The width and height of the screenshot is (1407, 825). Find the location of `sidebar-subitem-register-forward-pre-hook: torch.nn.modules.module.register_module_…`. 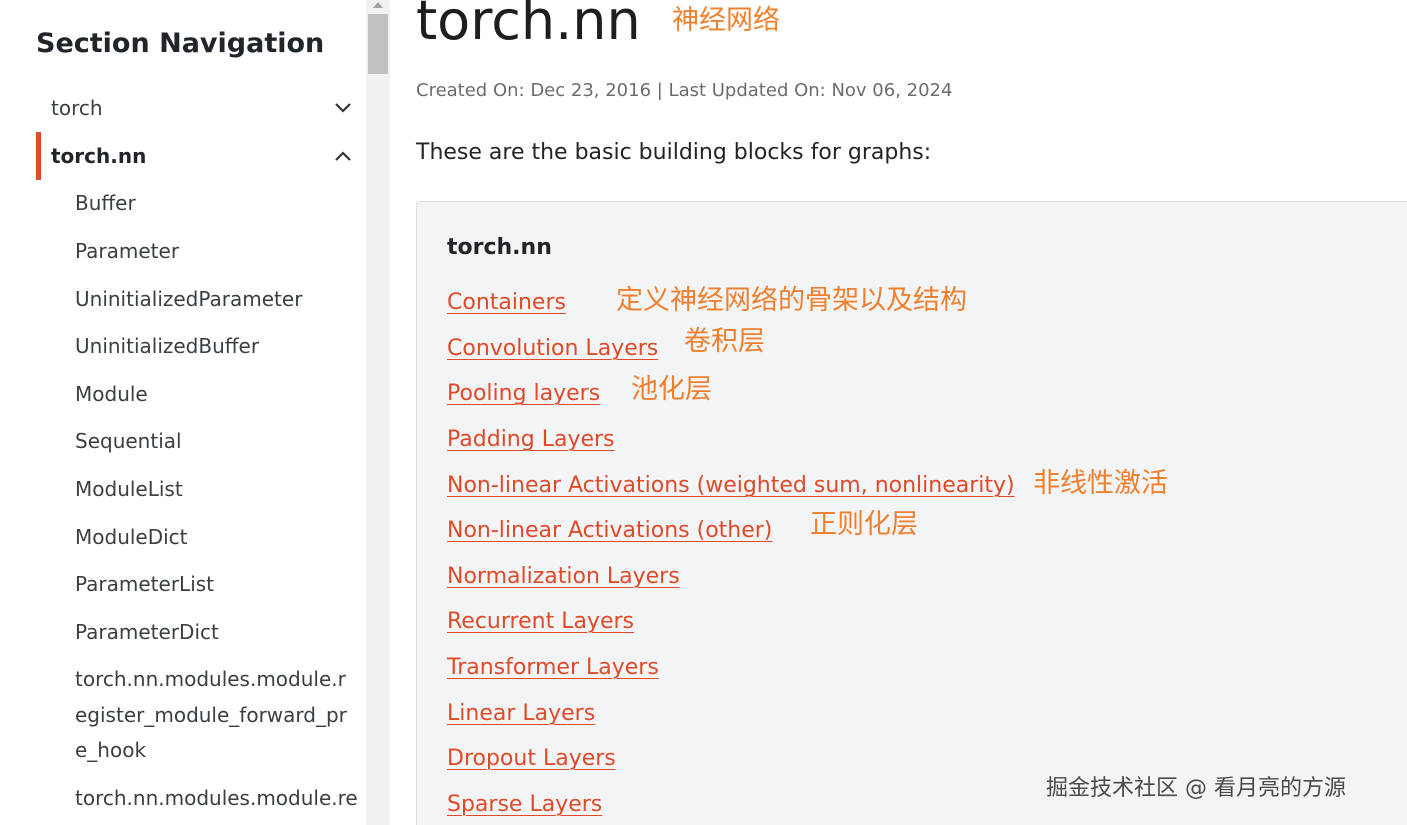

sidebar-subitem-register-forward-pre-hook: torch.nn.modules.module.register_module_… is located at coordinates (211, 715).